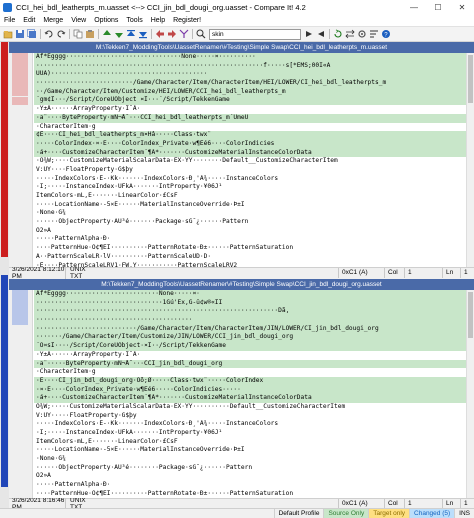  What do you see at coordinates (361, 34) in the screenshot?
I see `options-icon` at bounding box center [361, 34].